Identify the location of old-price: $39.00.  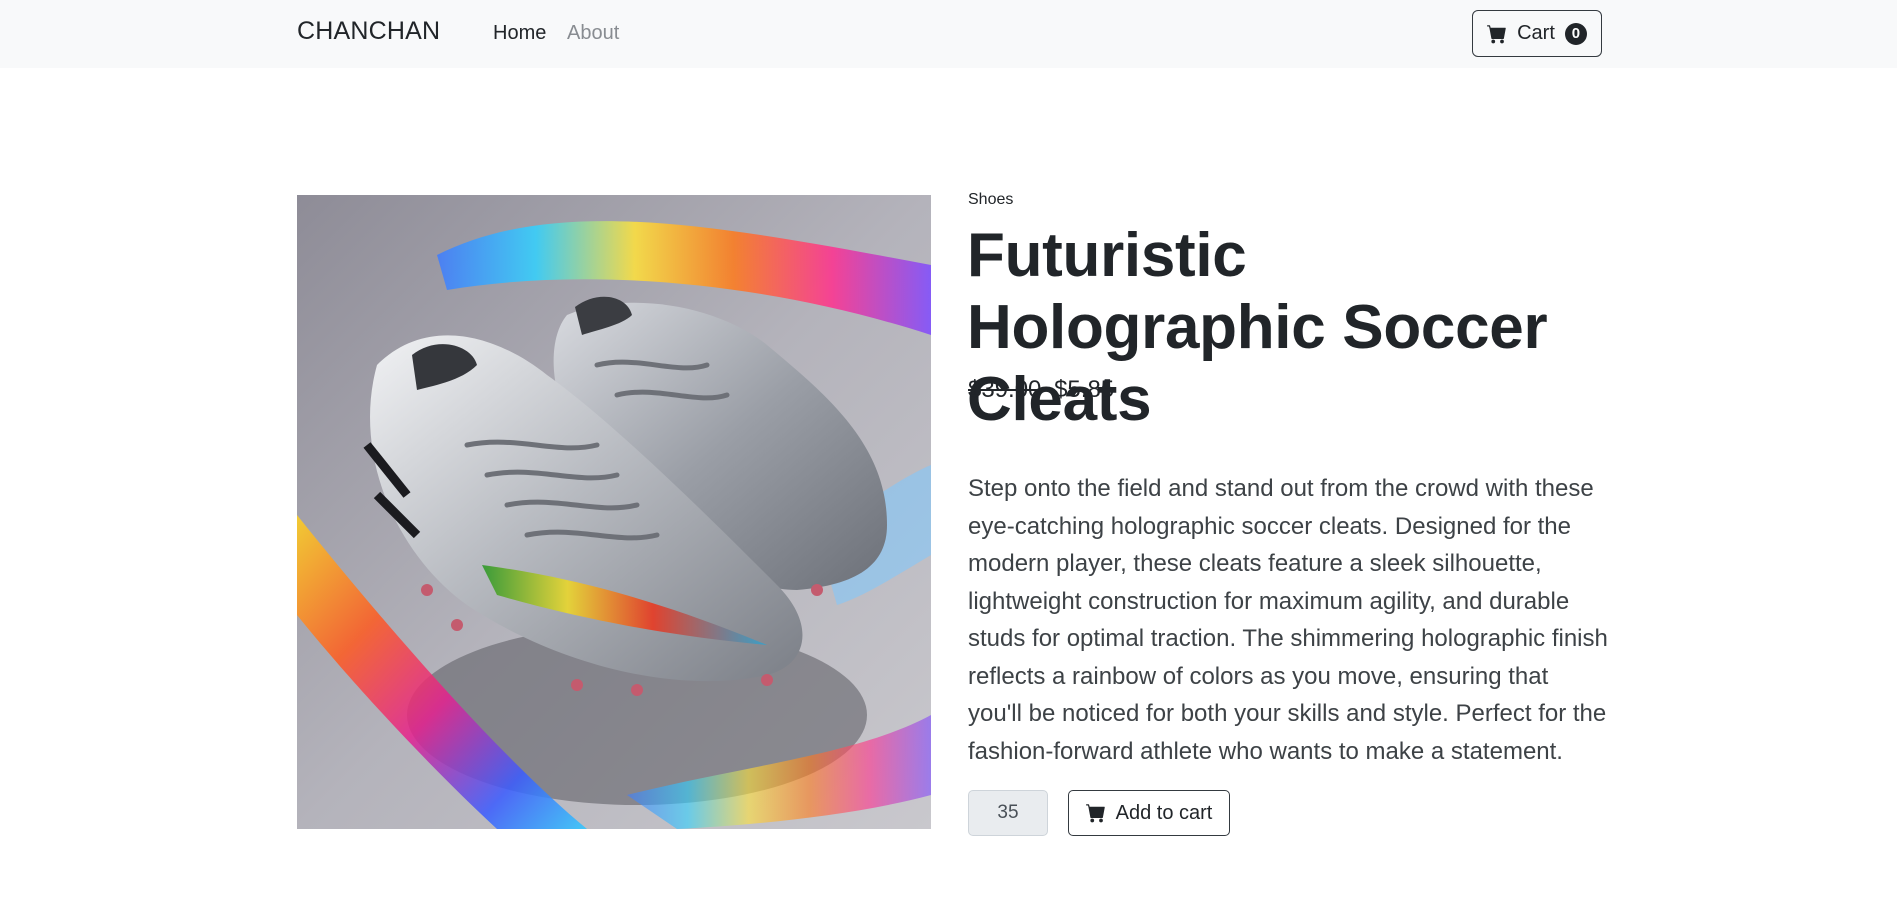
(1005, 389).